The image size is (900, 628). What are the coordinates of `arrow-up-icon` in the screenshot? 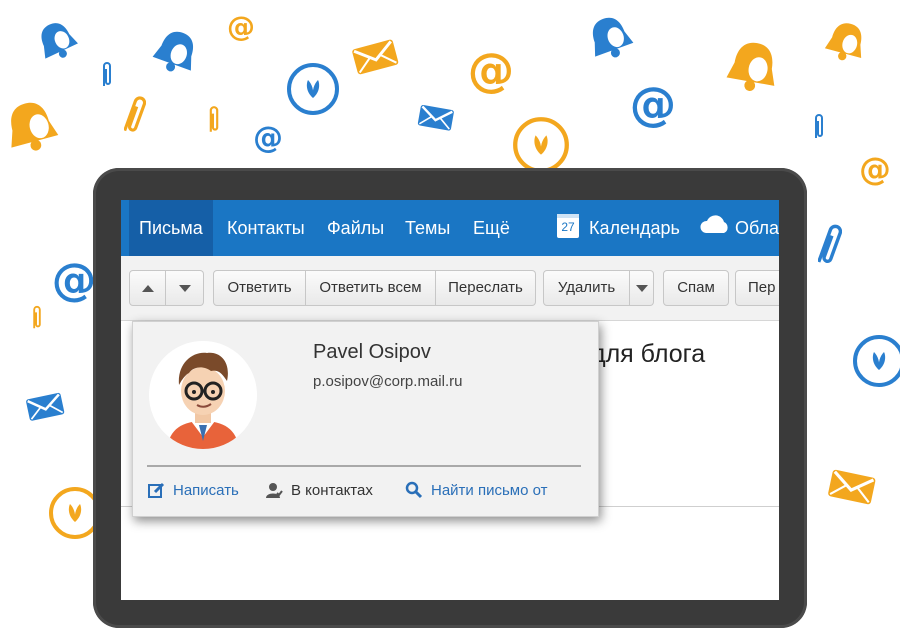 It's located at (147, 288).